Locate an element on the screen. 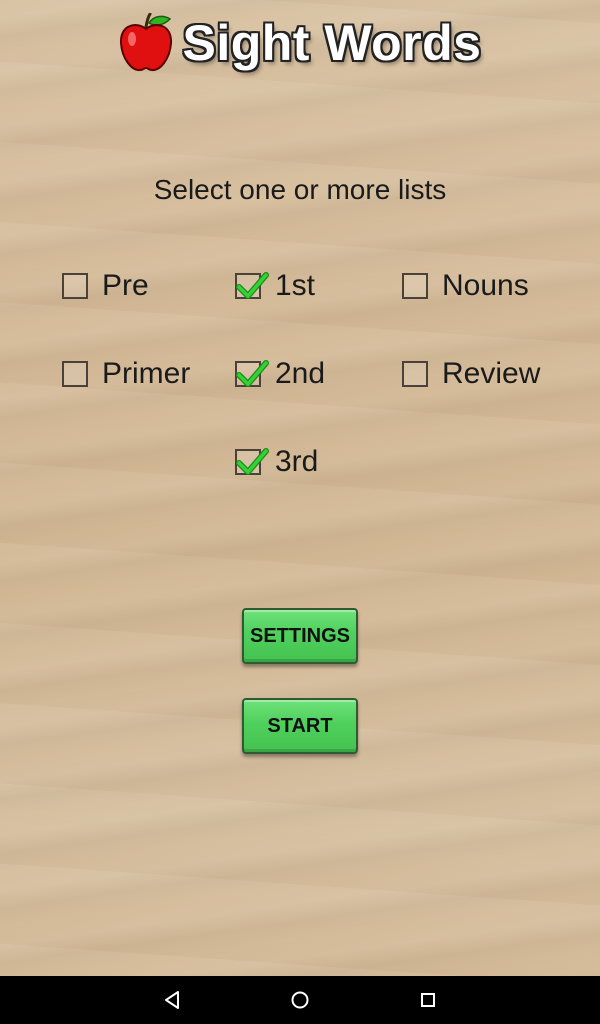 The height and width of the screenshot is (1024, 600). list-option-primer: Primer is located at coordinates (126, 374).